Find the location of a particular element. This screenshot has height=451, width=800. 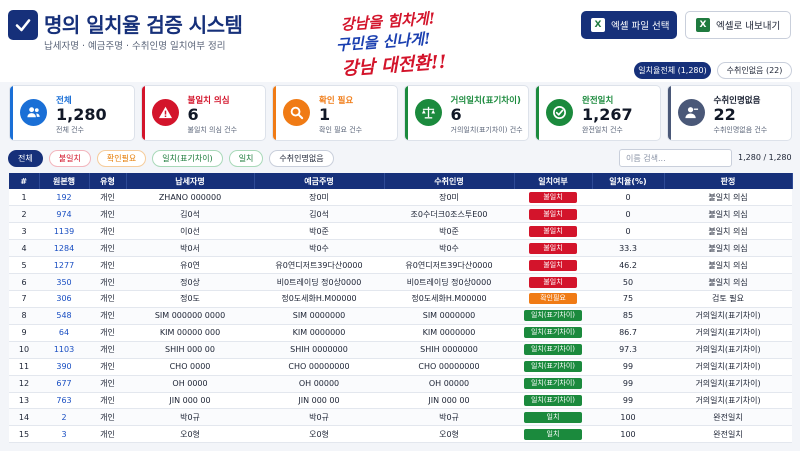

cell-verdict: 불일치 의심 is located at coordinates (728, 248).